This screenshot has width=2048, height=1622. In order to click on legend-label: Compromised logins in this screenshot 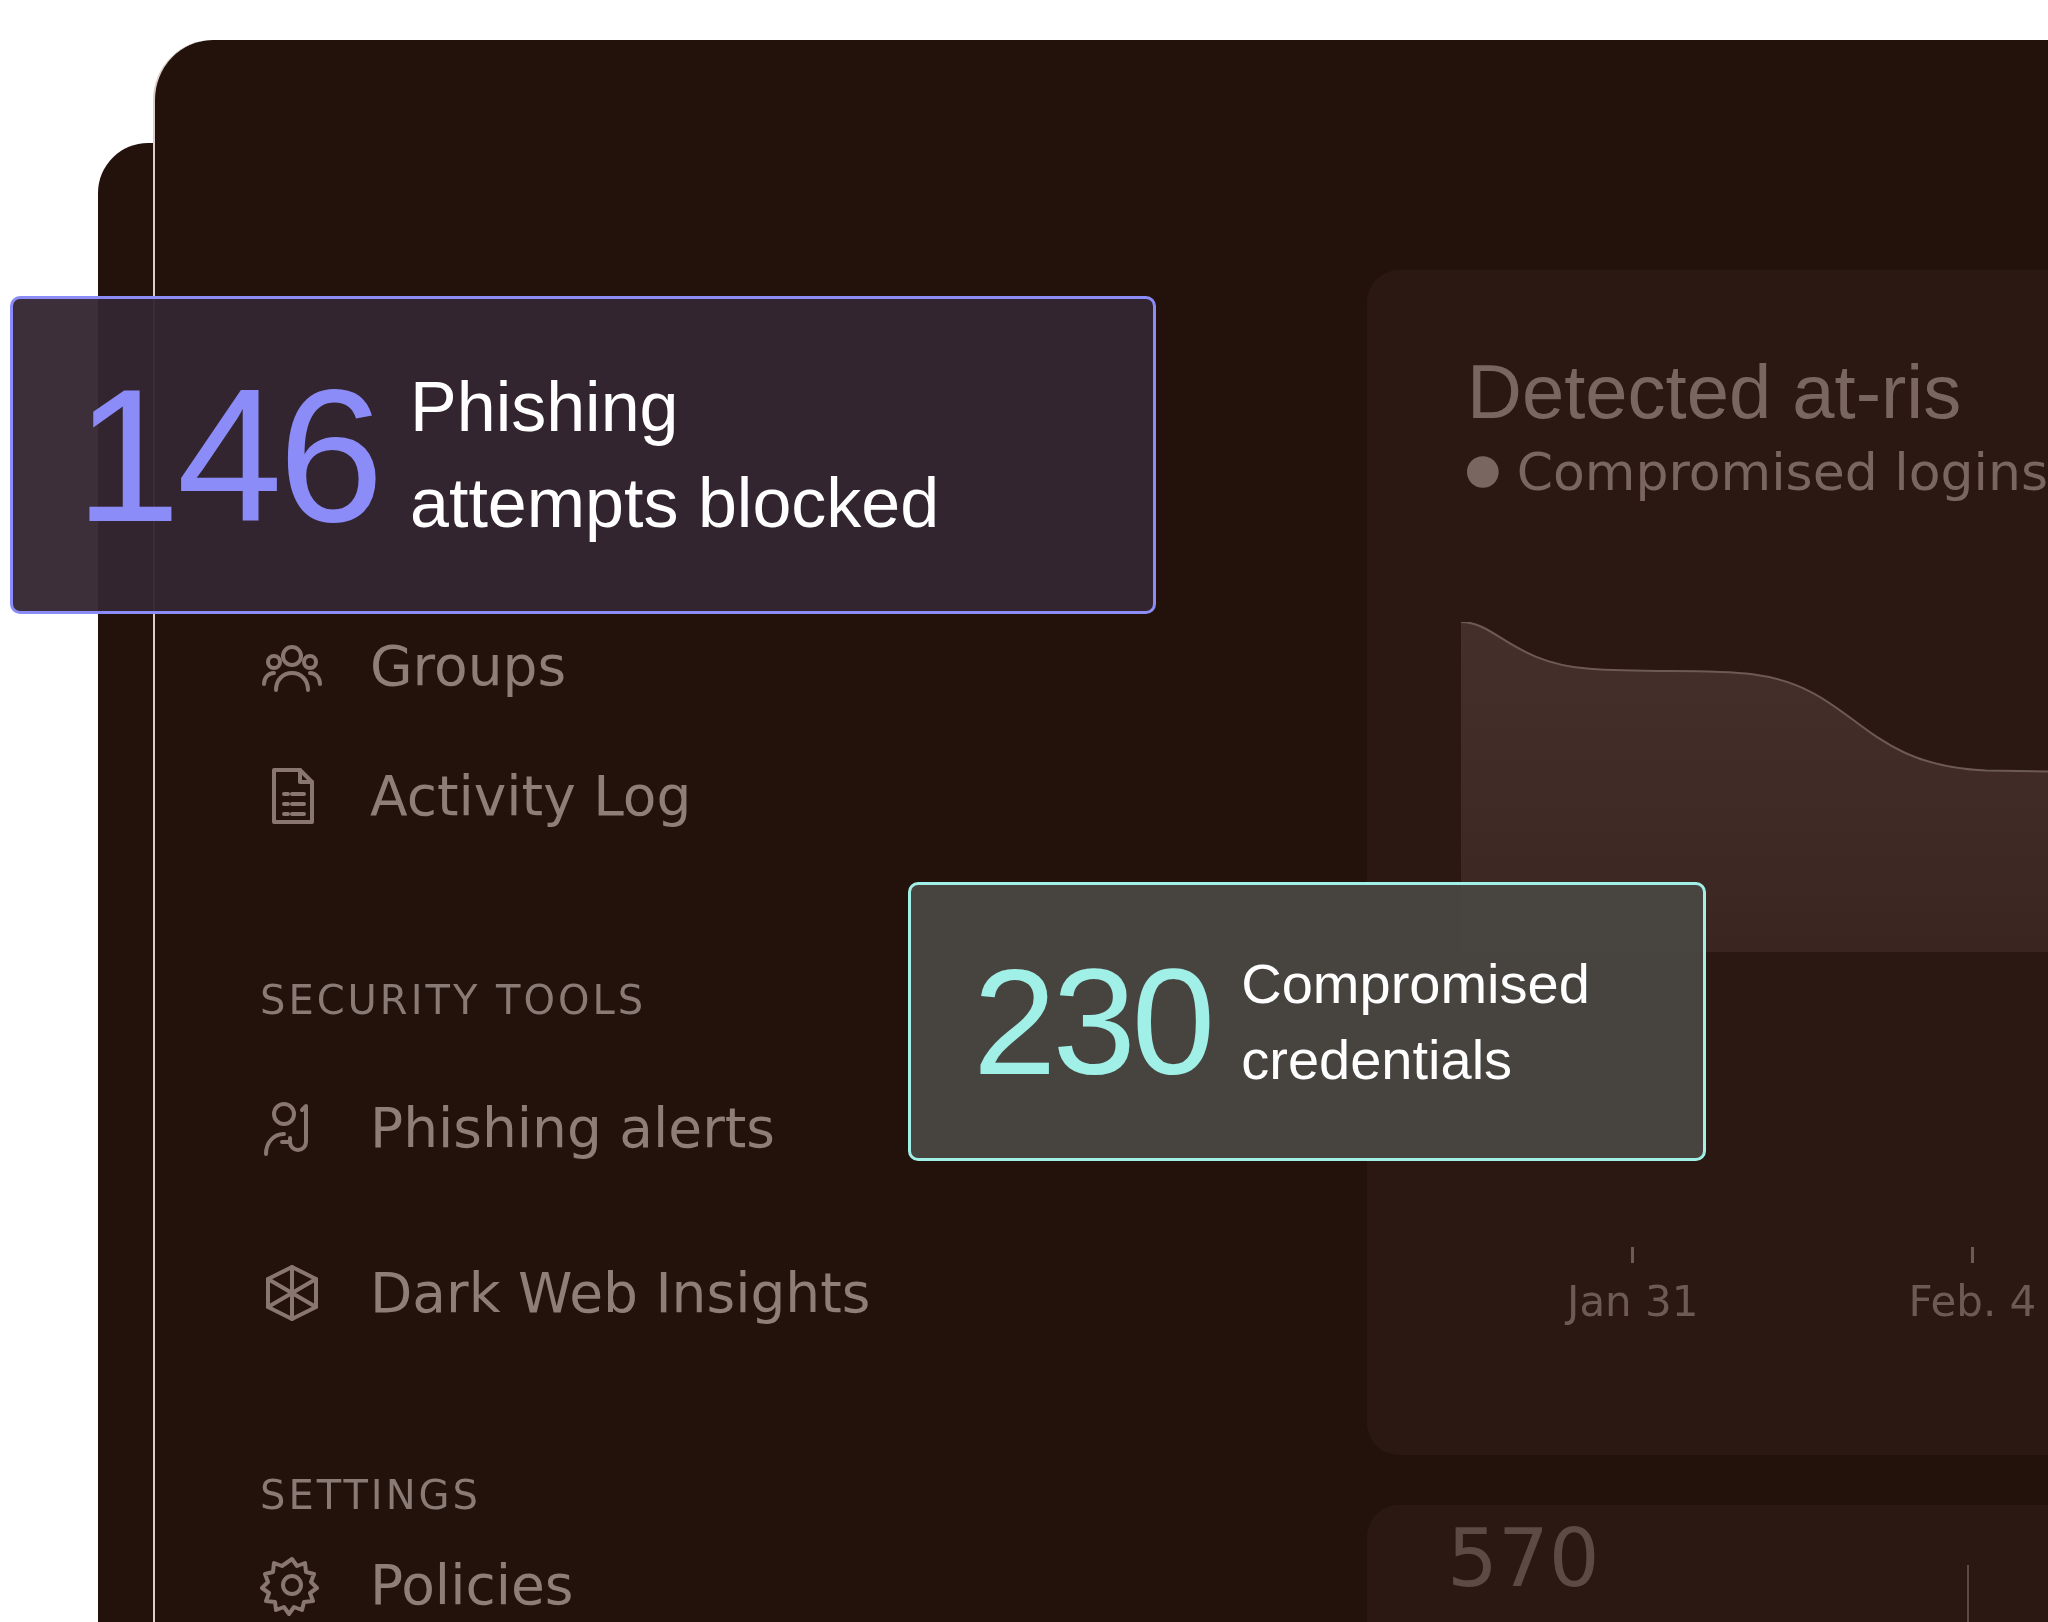, I will do `click(1782, 471)`.